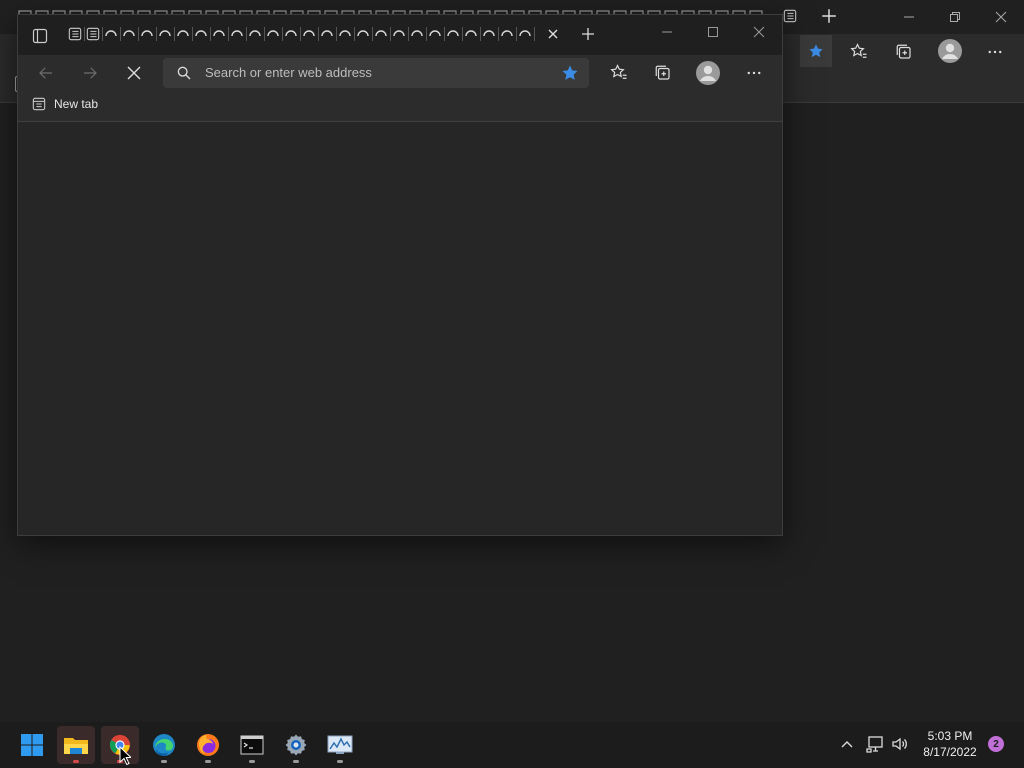  What do you see at coordinates (904, 52) in the screenshot?
I see `background-collections-icon` at bounding box center [904, 52].